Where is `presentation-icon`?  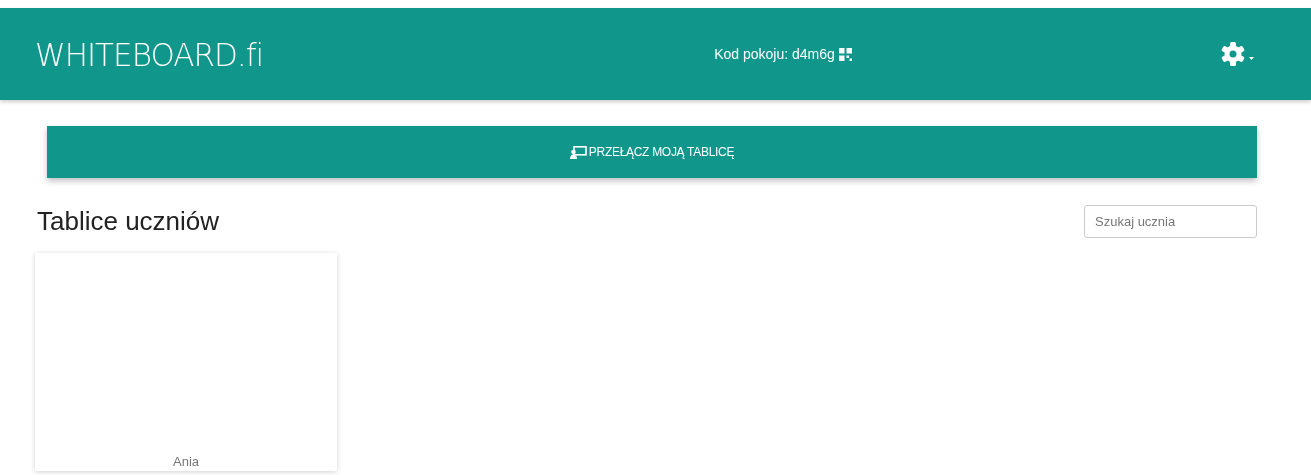
presentation-icon is located at coordinates (578, 152).